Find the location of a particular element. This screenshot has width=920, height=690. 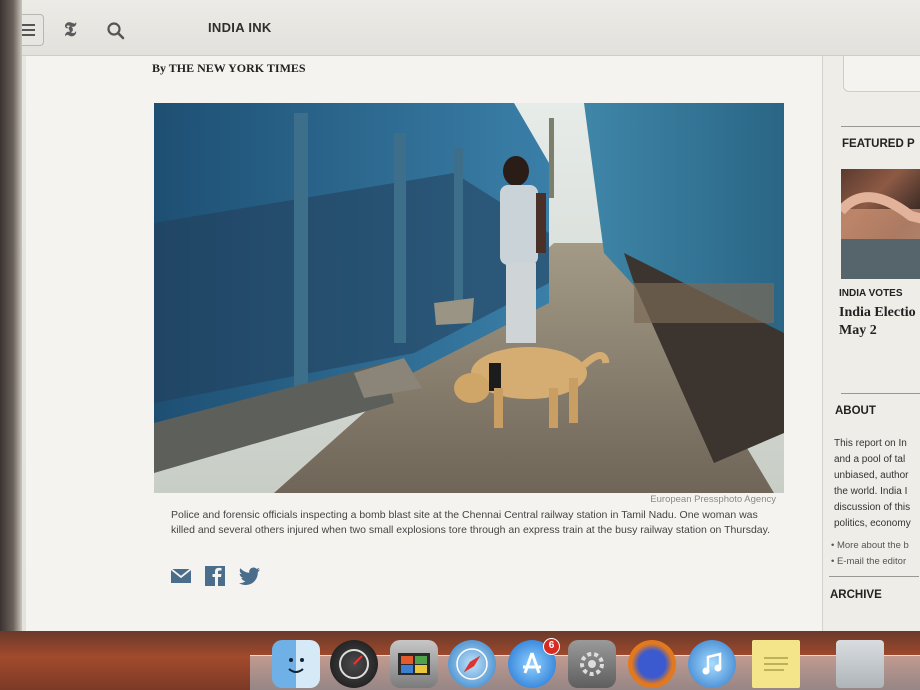

itunes-icon is located at coordinates (712, 664).